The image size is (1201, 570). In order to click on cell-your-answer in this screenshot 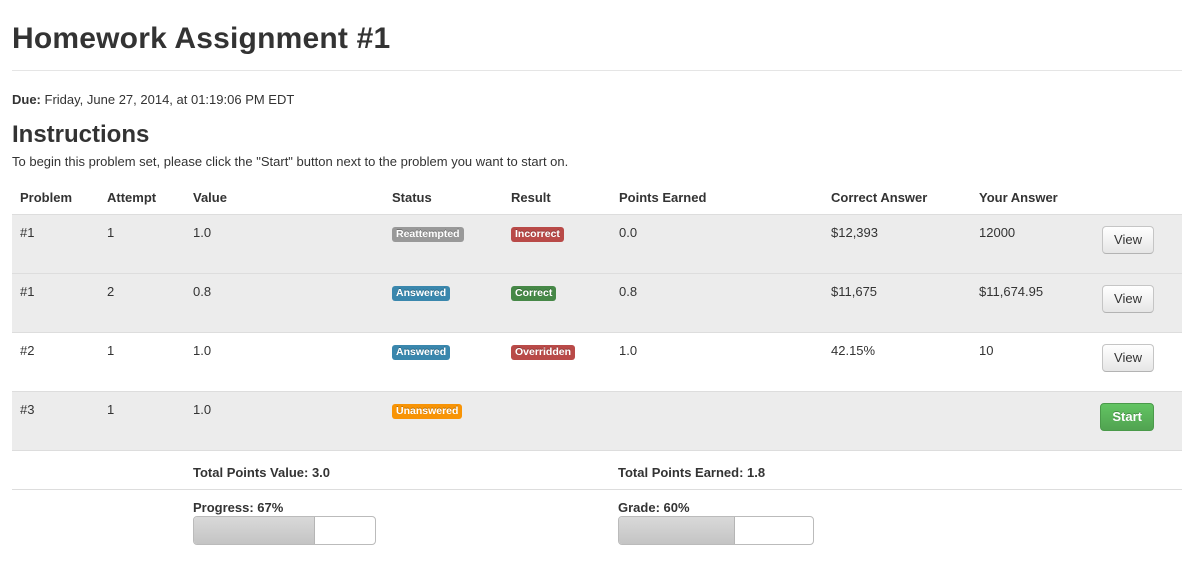, I will do `click(1030, 421)`.